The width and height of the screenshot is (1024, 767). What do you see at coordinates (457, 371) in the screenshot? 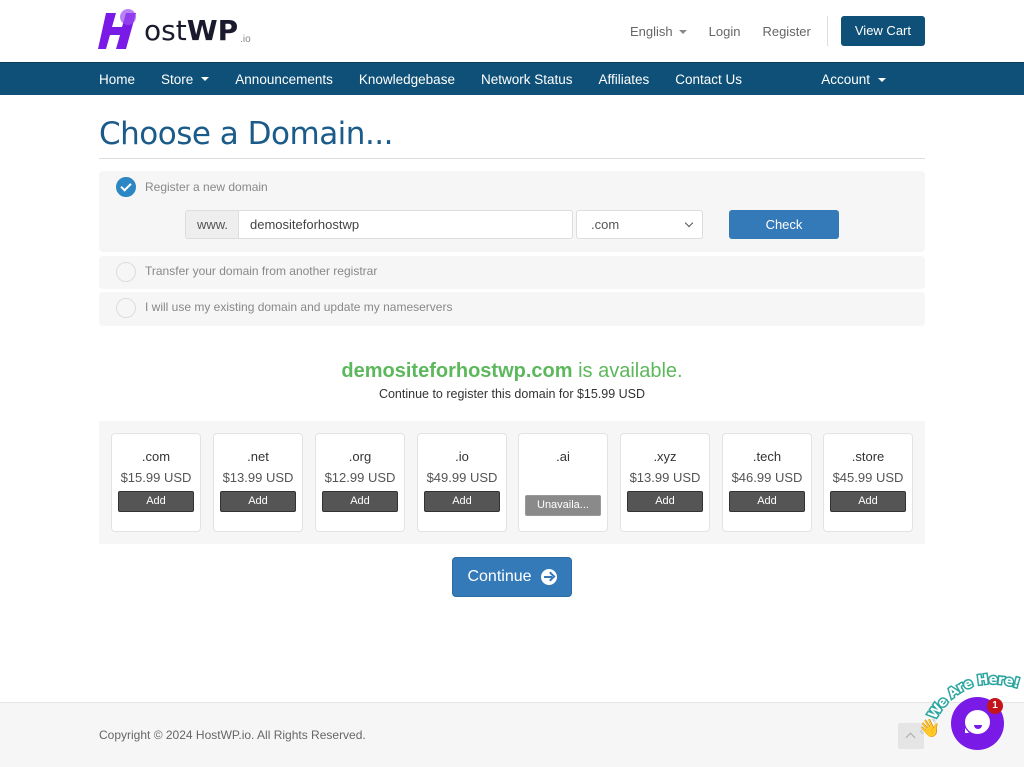
I see `available-domain: demositeforhostwp.com` at bounding box center [457, 371].